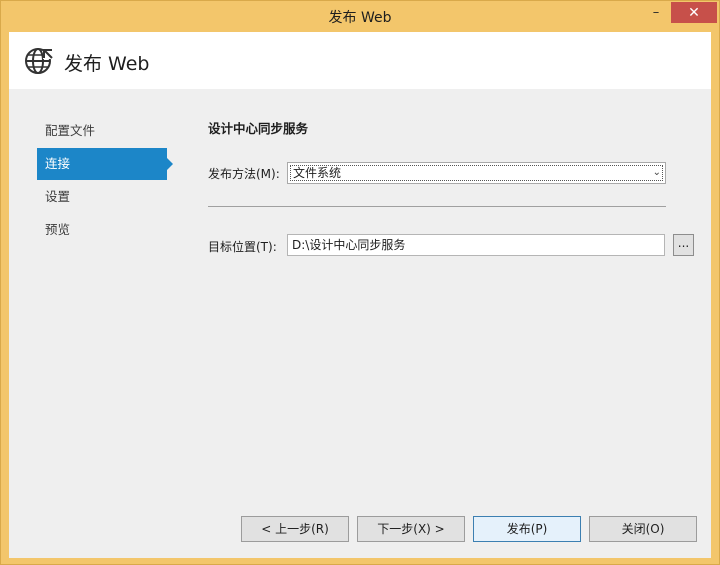 The image size is (720, 565). Describe the element at coordinates (244, 174) in the screenshot. I see `publish-method-label: 发布方法(M):` at that location.